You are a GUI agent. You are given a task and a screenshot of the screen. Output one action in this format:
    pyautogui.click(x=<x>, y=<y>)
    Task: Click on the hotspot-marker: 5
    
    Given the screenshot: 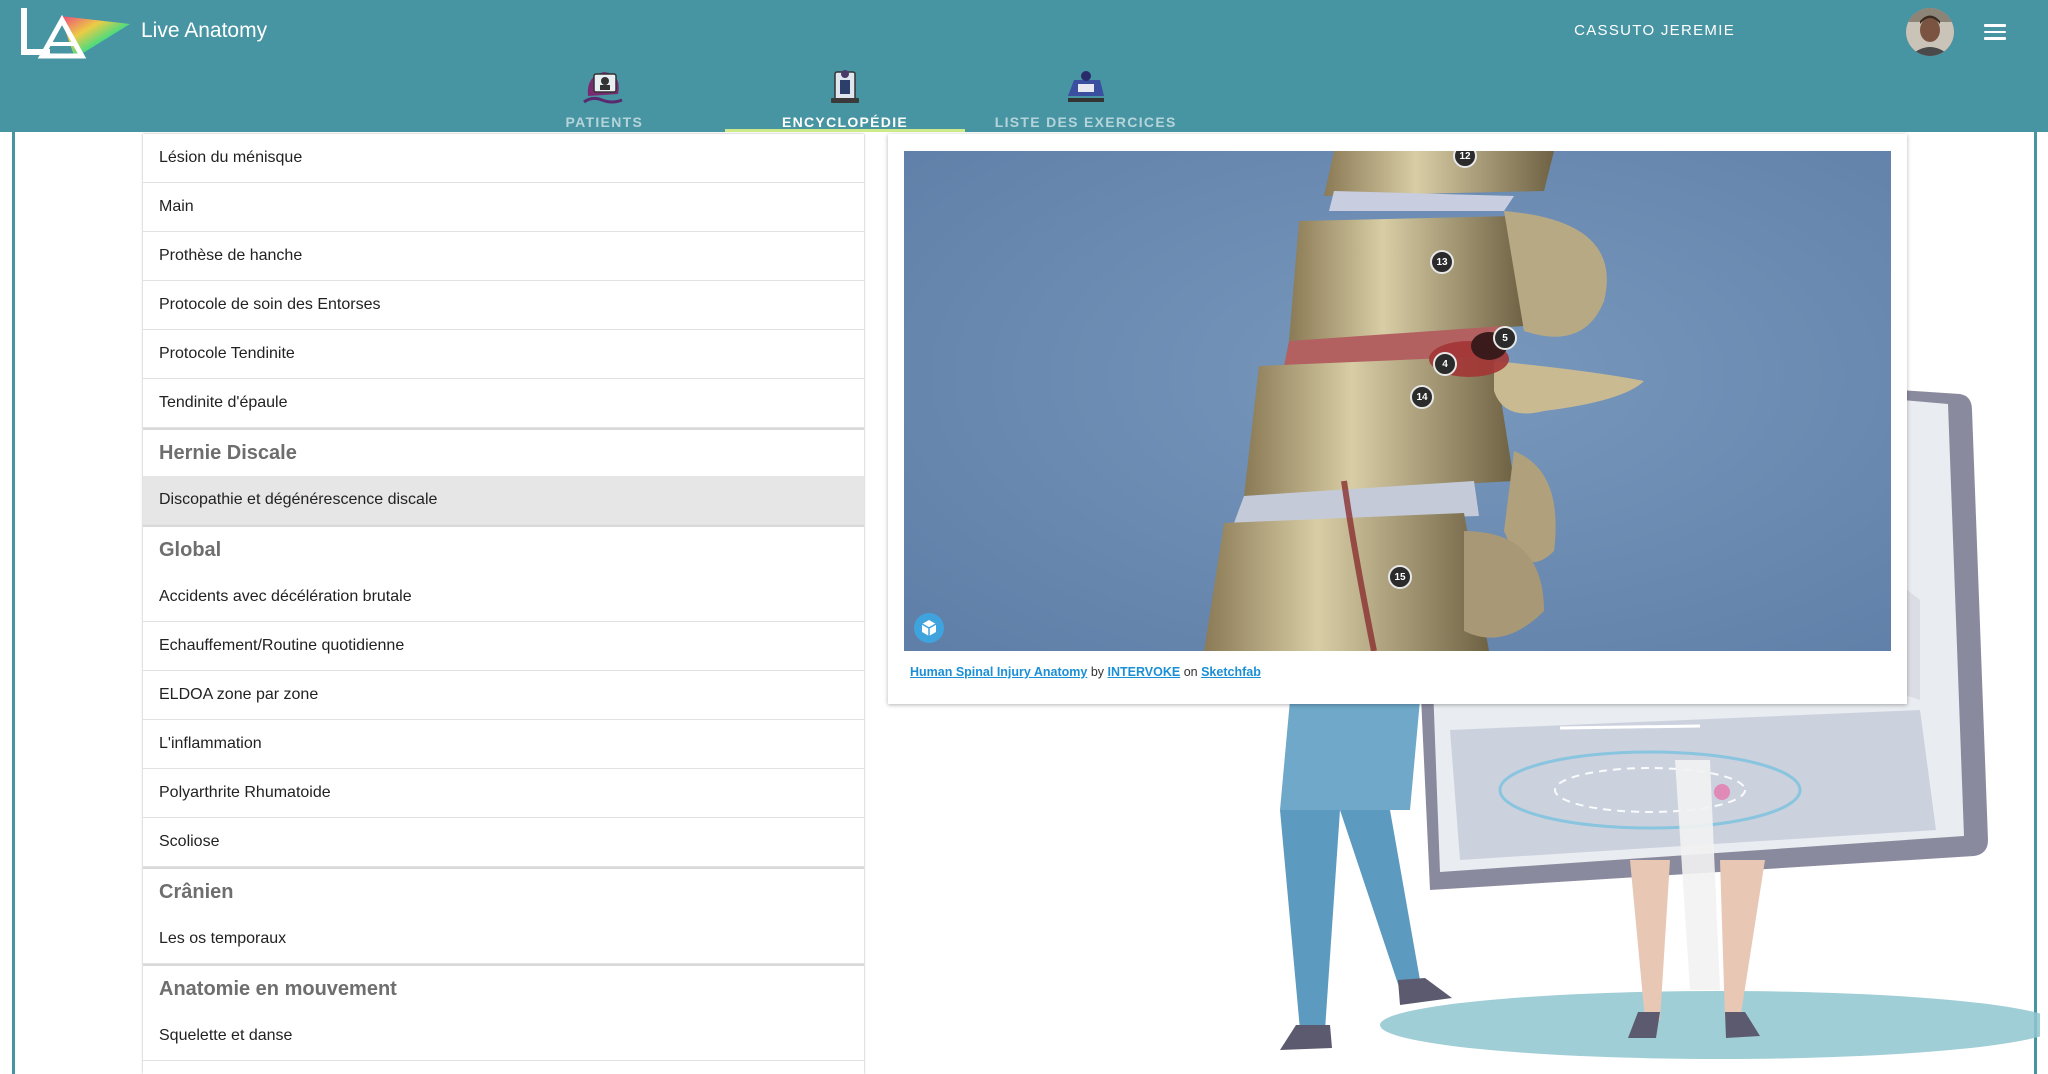 What is the action you would take?
    pyautogui.click(x=1505, y=338)
    